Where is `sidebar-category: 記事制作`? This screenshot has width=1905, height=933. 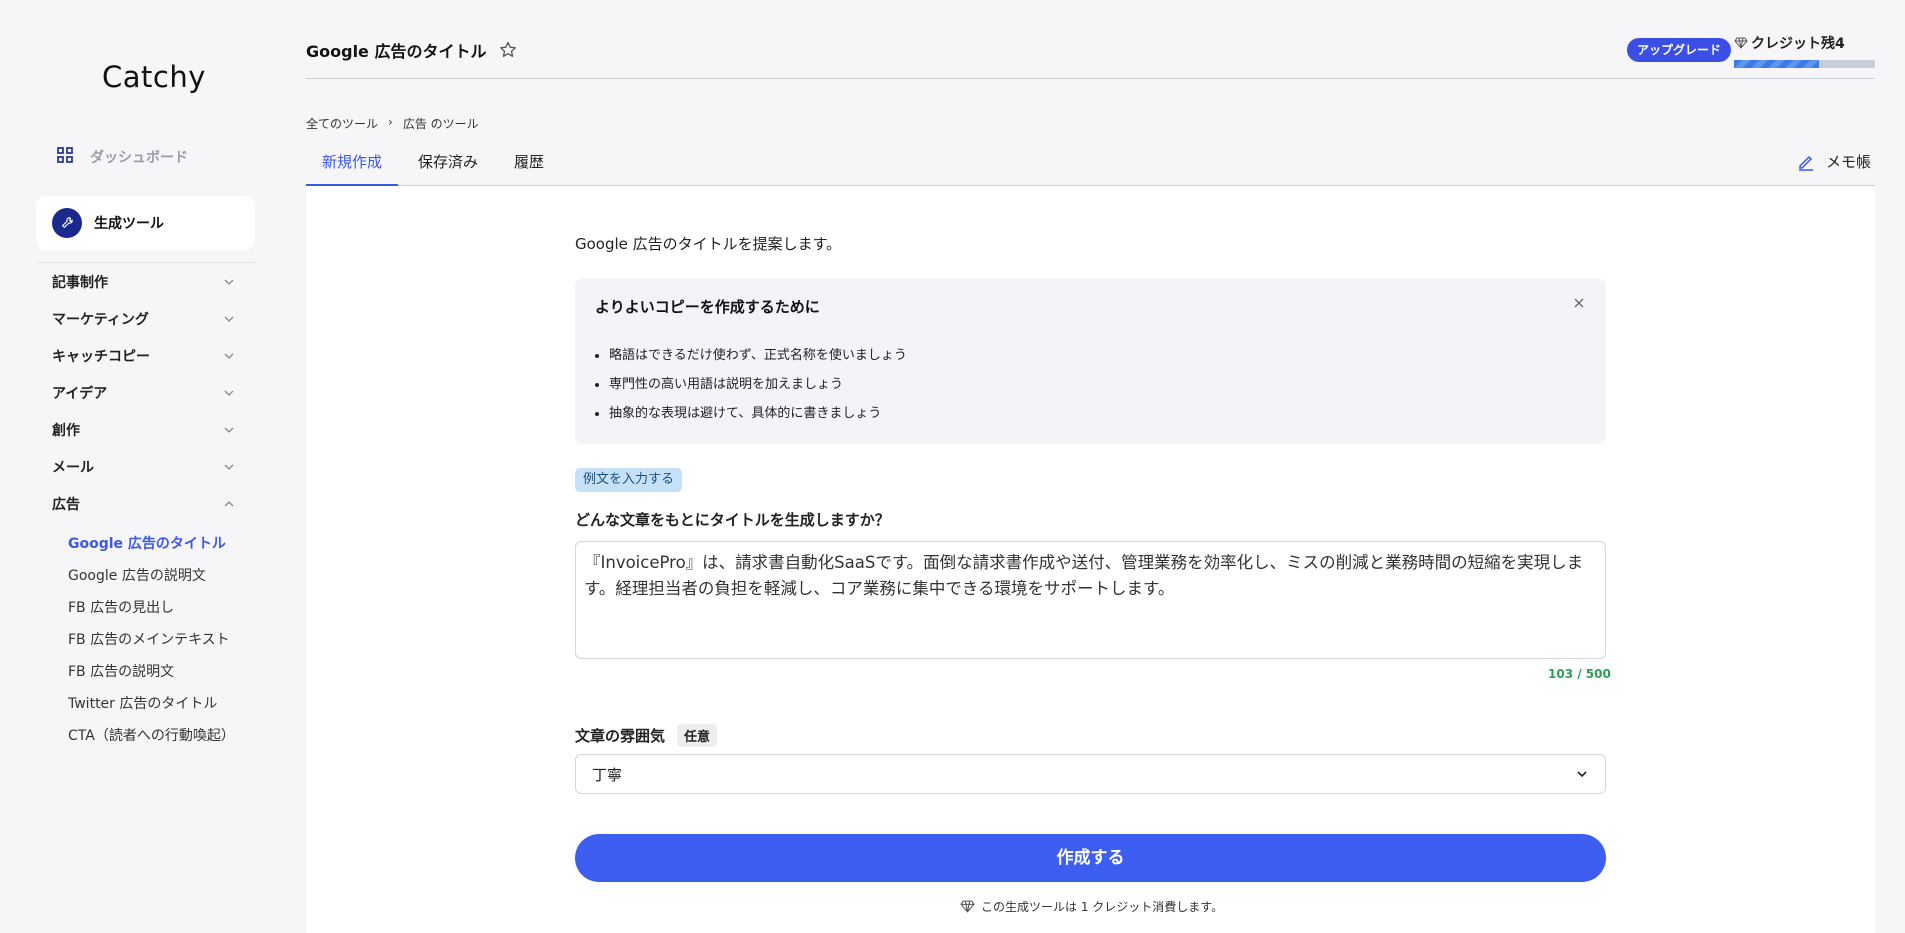 sidebar-category: 記事制作 is located at coordinates (143, 282).